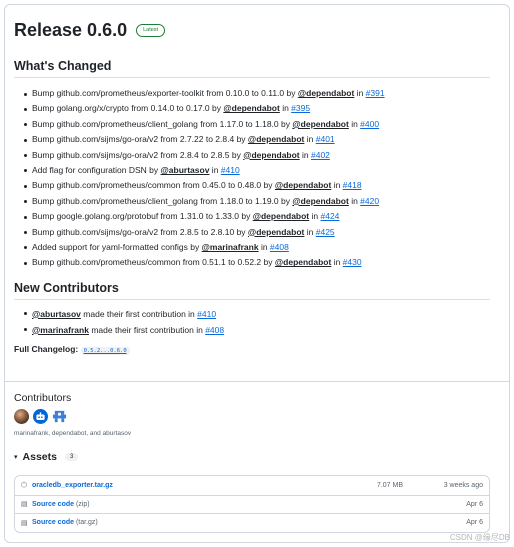 The image size is (514, 547). What do you see at coordinates (82, 504) in the screenshot?
I see `asset-name-suffix: (zip)` at bounding box center [82, 504].